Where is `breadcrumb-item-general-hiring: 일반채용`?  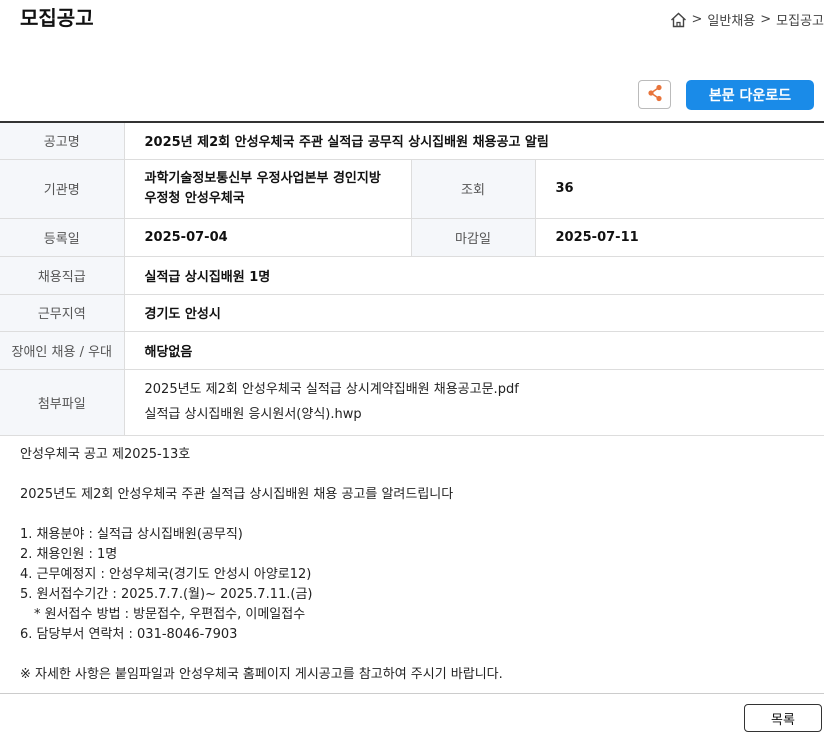 breadcrumb-item-general-hiring: 일반채용 is located at coordinates (731, 19).